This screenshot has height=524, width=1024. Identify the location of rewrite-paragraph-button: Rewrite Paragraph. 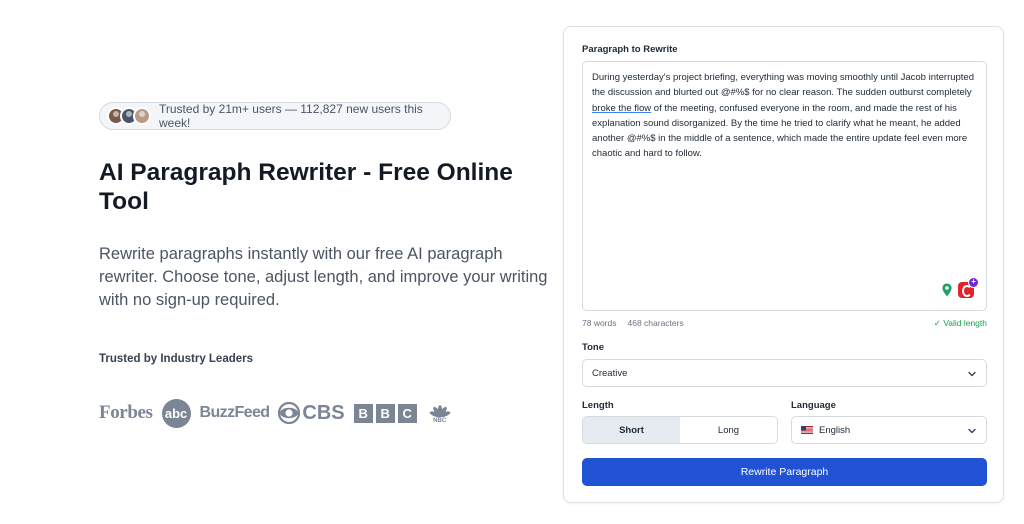
(784, 472).